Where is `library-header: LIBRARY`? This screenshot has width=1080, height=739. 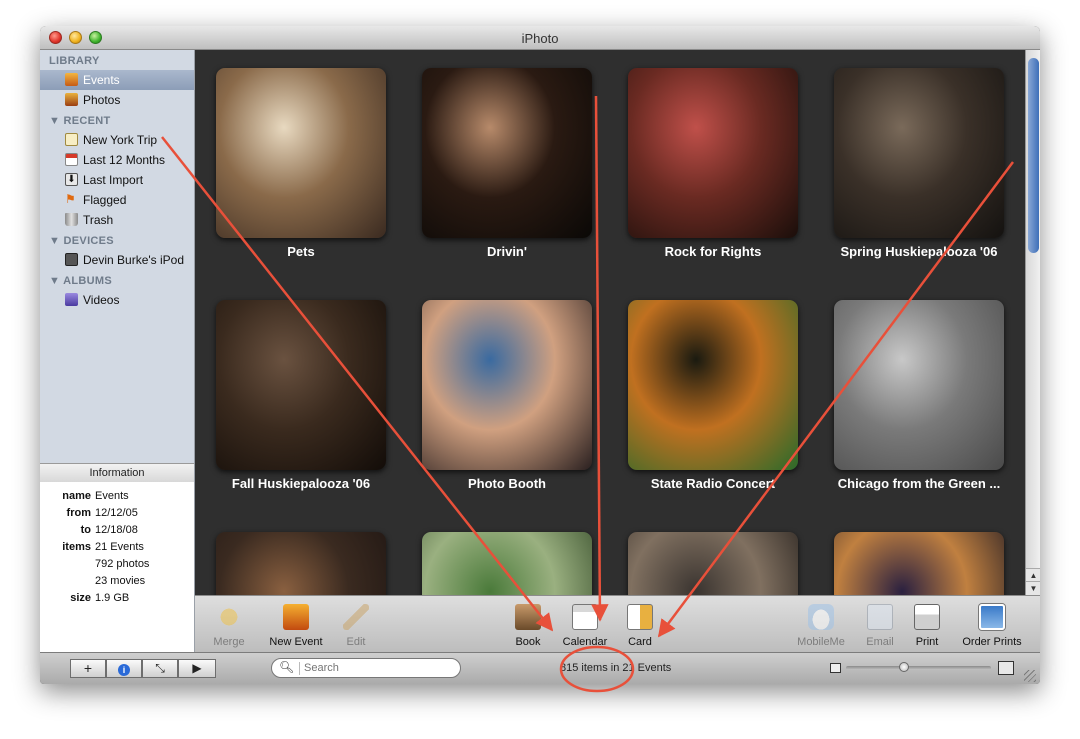
library-header: LIBRARY is located at coordinates (74, 61).